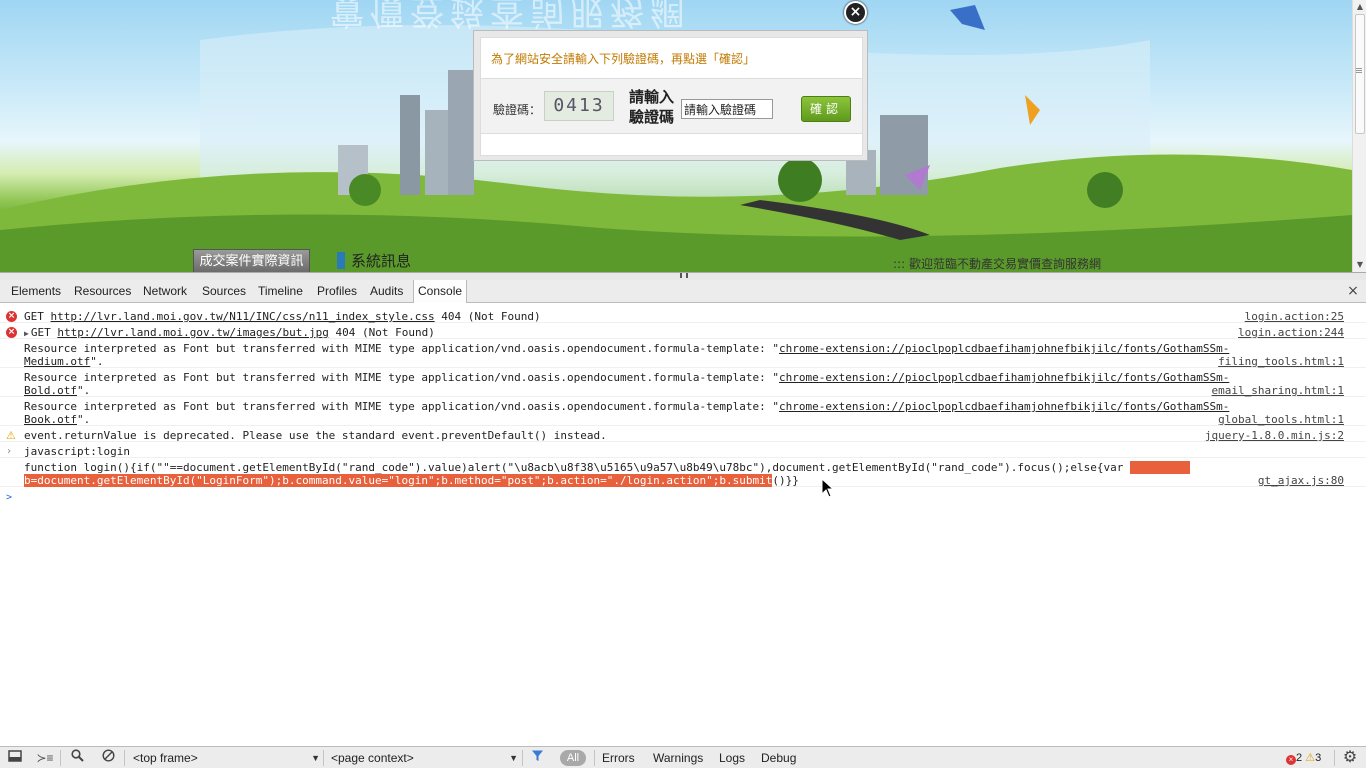 This screenshot has height=768, width=1366. What do you see at coordinates (77, 451) in the screenshot?
I see `command-text: javascript:login` at bounding box center [77, 451].